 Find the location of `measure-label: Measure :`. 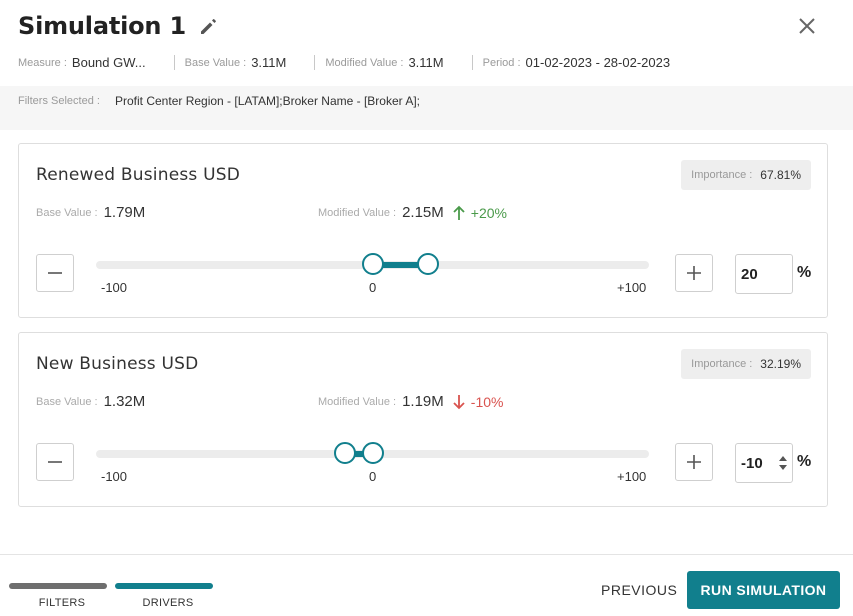

measure-label: Measure : is located at coordinates (42, 62).